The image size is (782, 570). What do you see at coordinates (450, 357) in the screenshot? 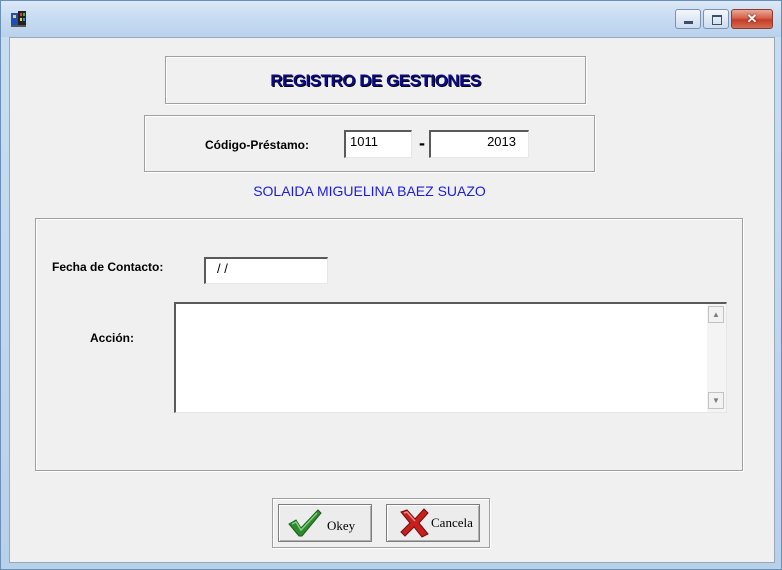
I see `action-textarea: ▲ ▼` at bounding box center [450, 357].